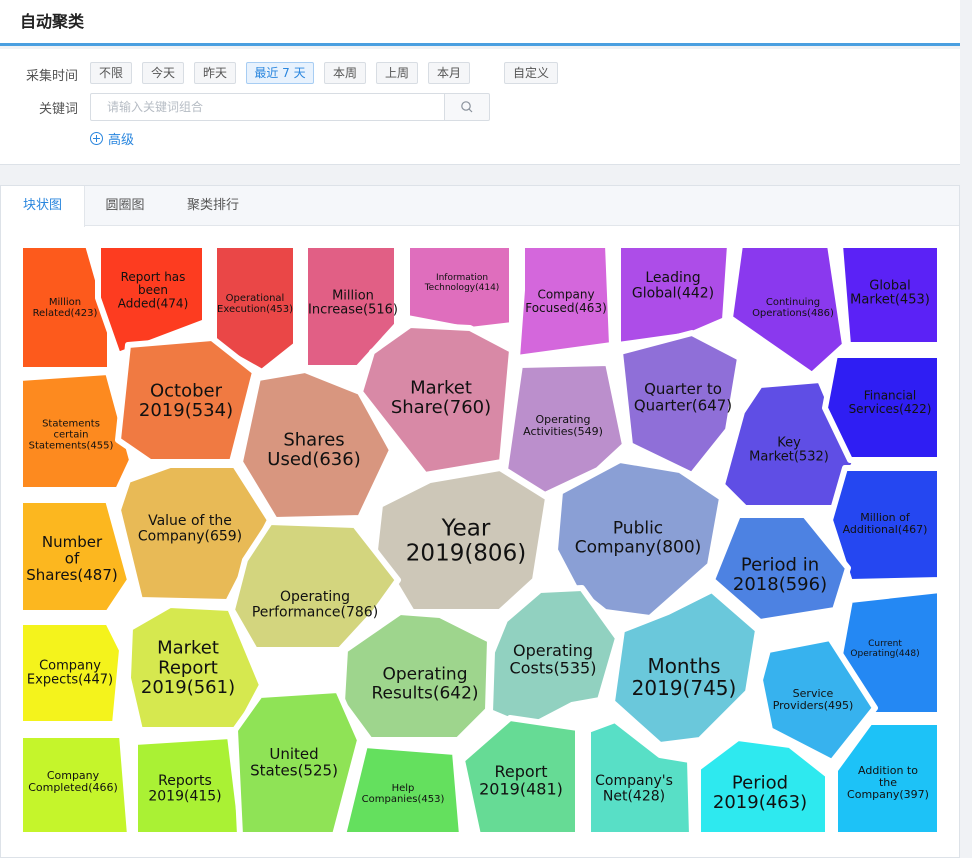 The image size is (972, 858). I want to click on cluster-cell-october-2019: October 2019(534), so click(186, 400).